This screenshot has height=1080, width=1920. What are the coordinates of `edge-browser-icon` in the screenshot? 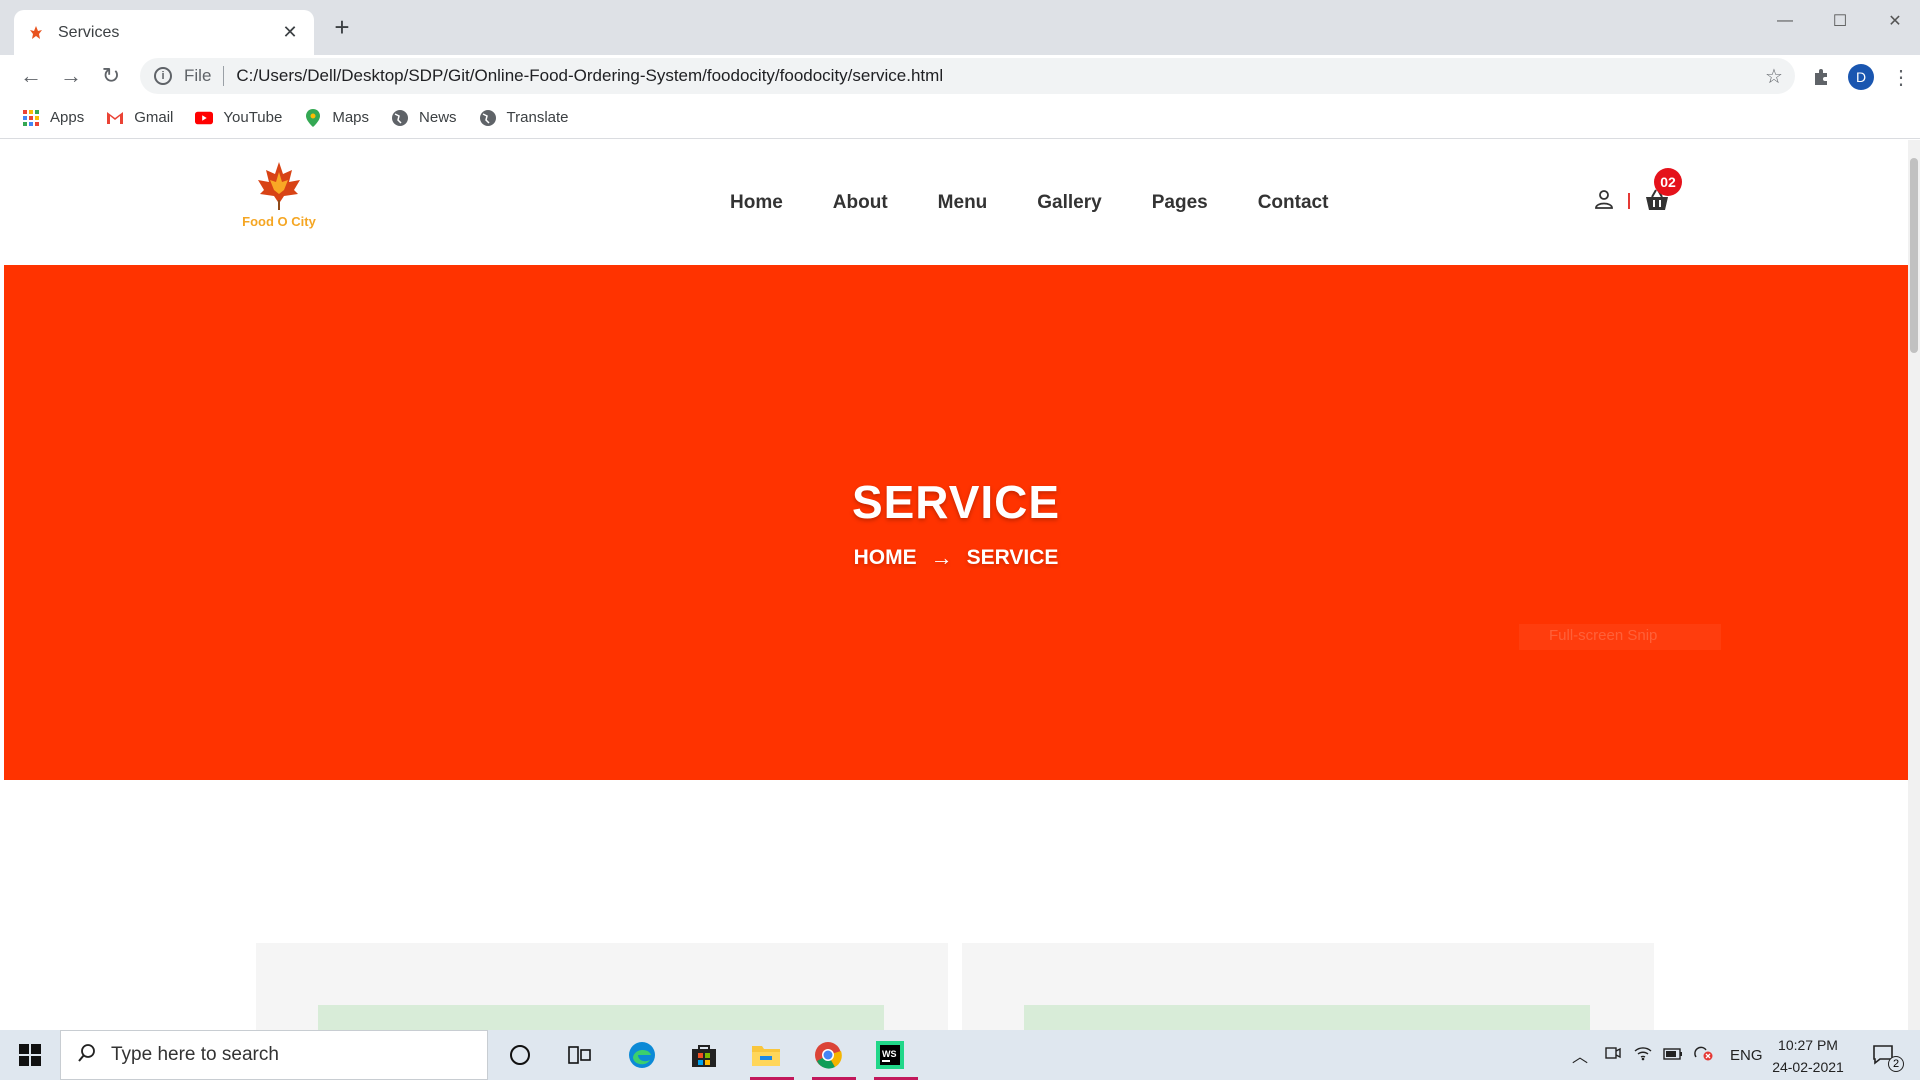 It's located at (642, 1055).